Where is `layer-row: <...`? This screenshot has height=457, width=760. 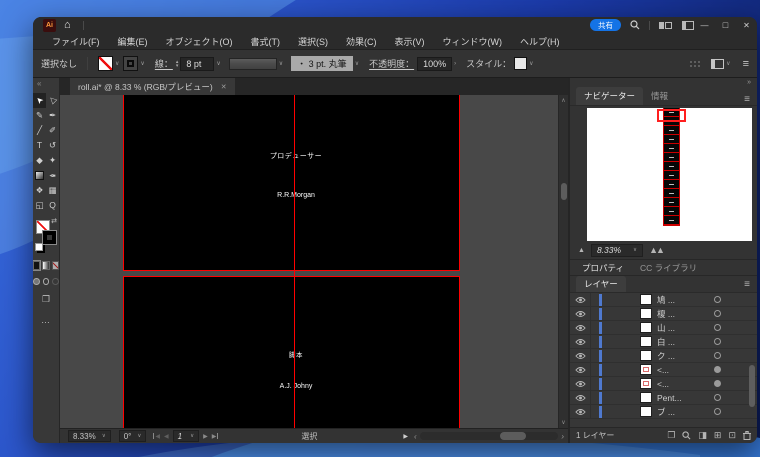 layer-row: <... is located at coordinates (663, 383).